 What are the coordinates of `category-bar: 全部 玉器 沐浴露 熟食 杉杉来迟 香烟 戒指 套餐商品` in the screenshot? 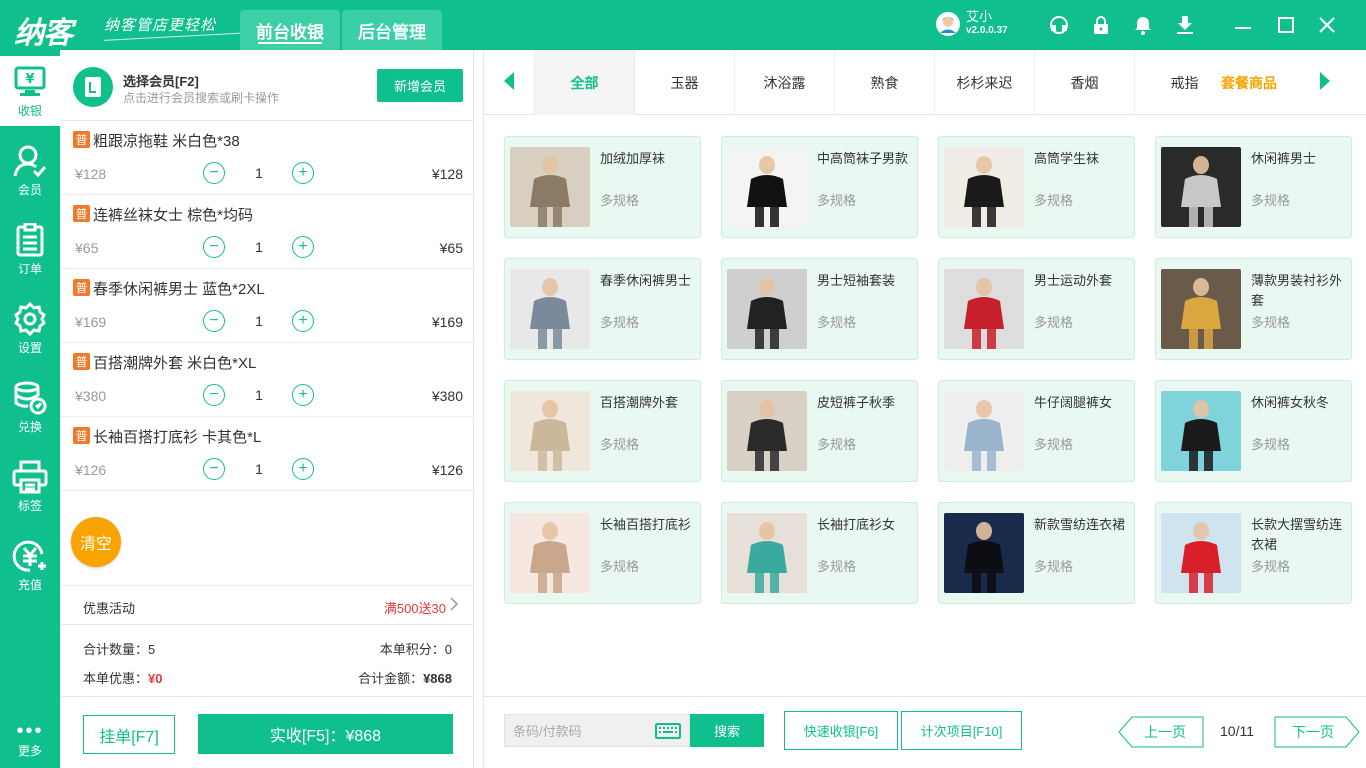 It's located at (925, 82).